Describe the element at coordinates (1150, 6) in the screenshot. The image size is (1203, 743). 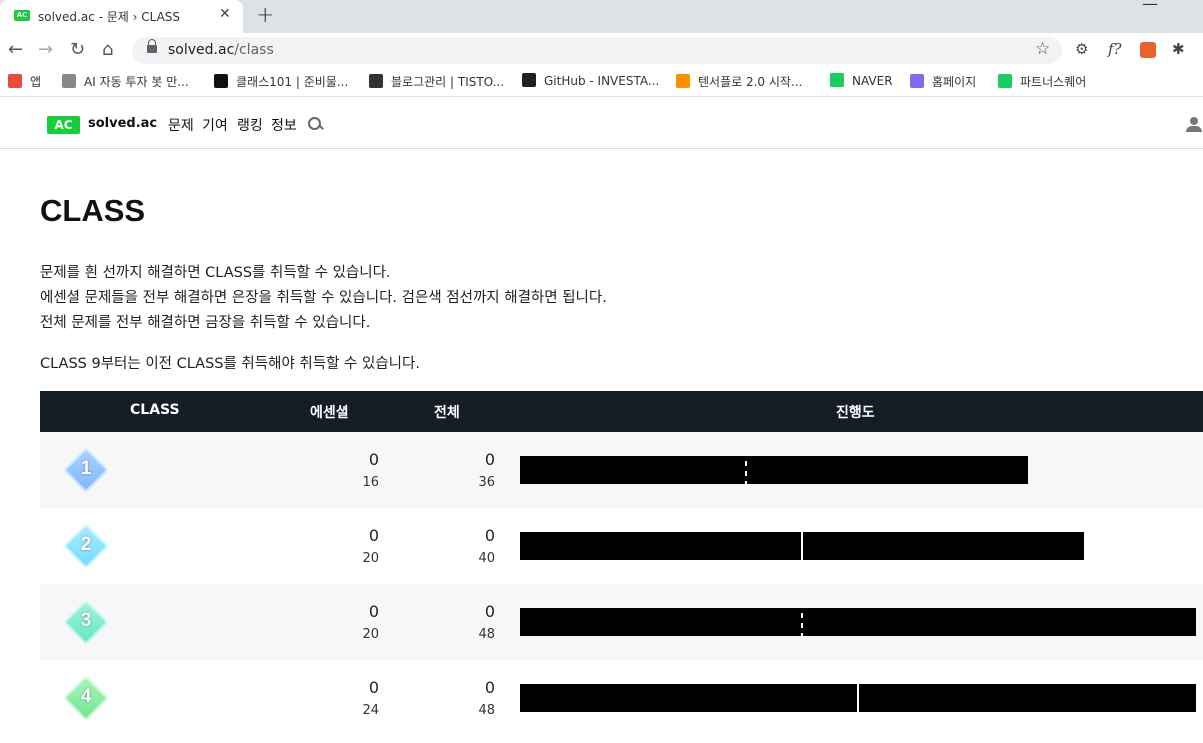
I see `minimize-window-button: —` at that location.